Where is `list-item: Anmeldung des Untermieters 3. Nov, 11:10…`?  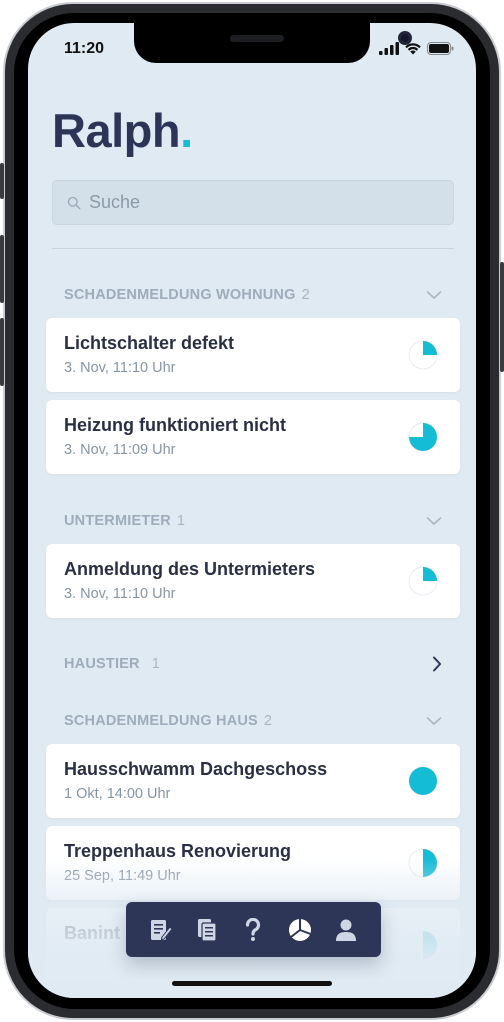
list-item: Anmeldung des Untermieters 3. Nov, 11:10… is located at coordinates (253, 581).